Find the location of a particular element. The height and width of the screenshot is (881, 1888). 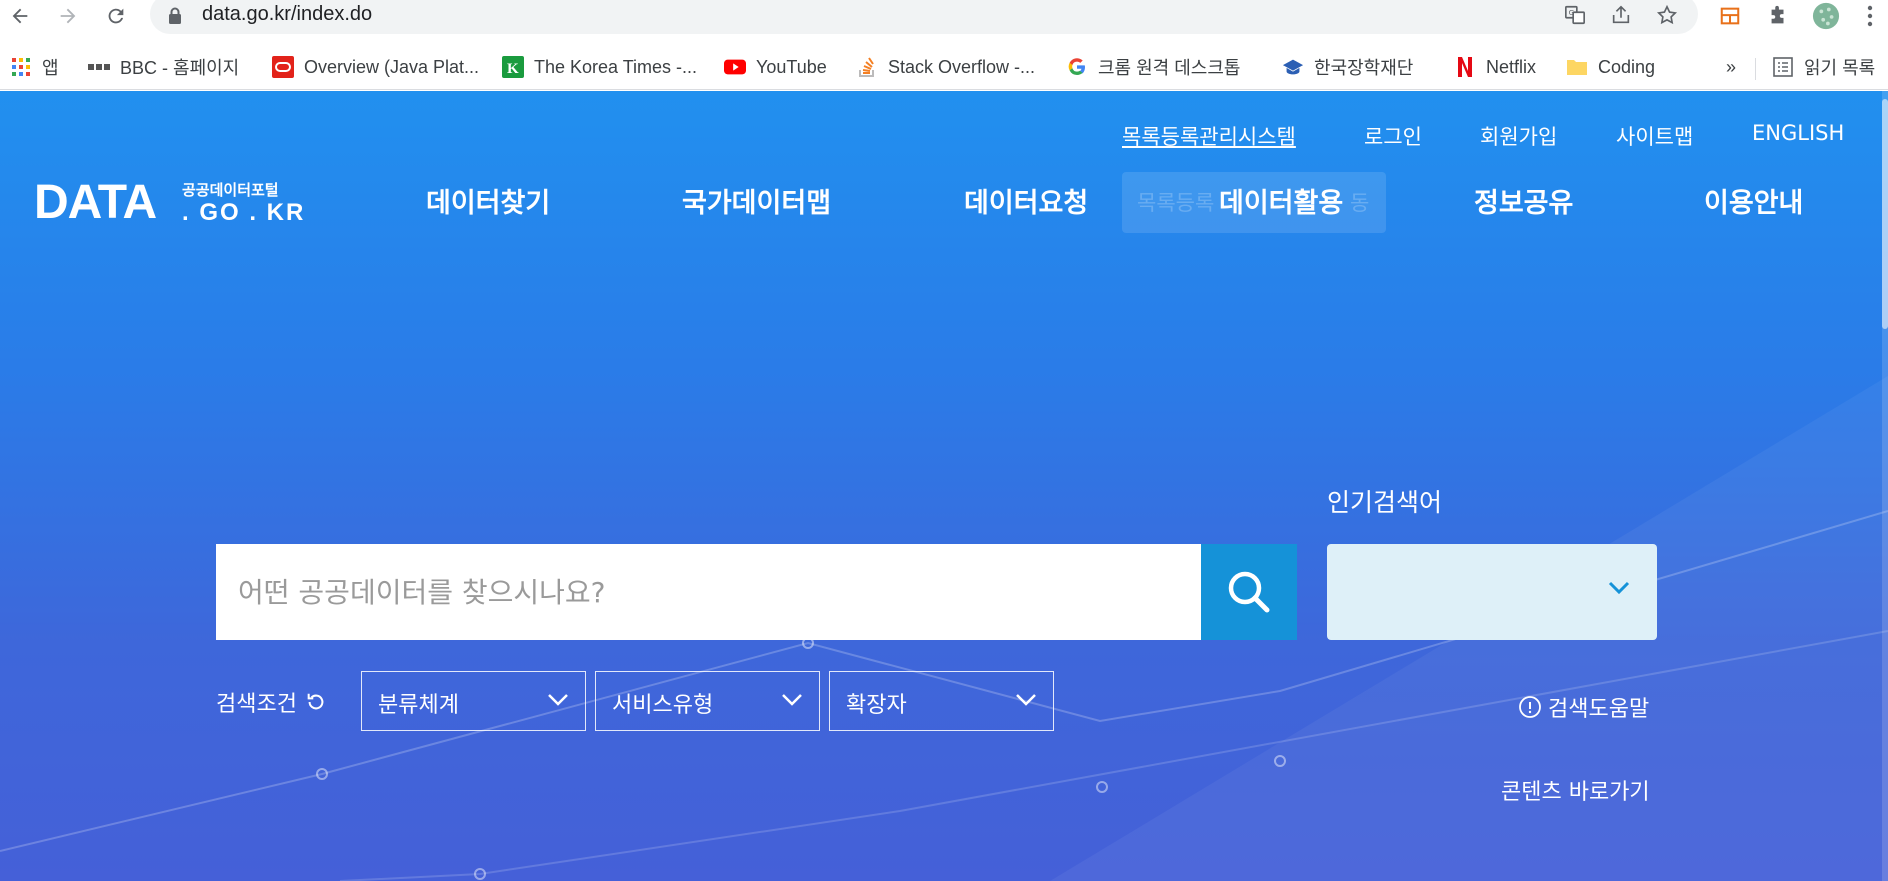

nav-national-data-map: 국가데이터맵 is located at coordinates (756, 200).